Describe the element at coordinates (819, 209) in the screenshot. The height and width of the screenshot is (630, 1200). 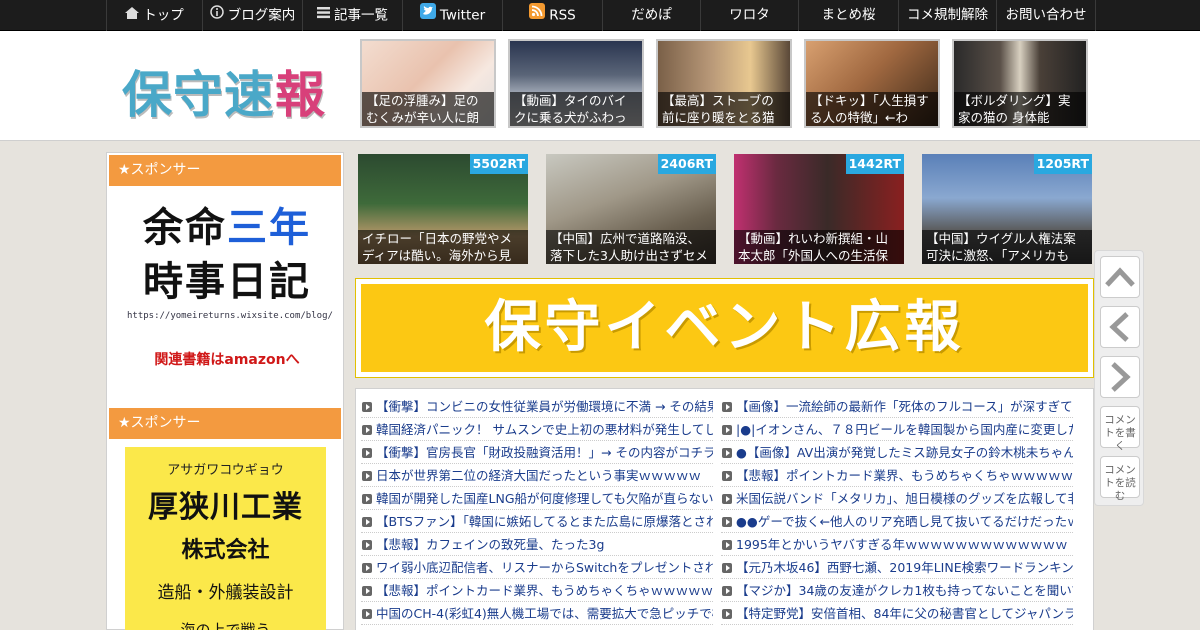
I see `rt-article-card: 1442RT 【動画】れいわ新撰組・山本太郎「外国人への生活保` at that location.